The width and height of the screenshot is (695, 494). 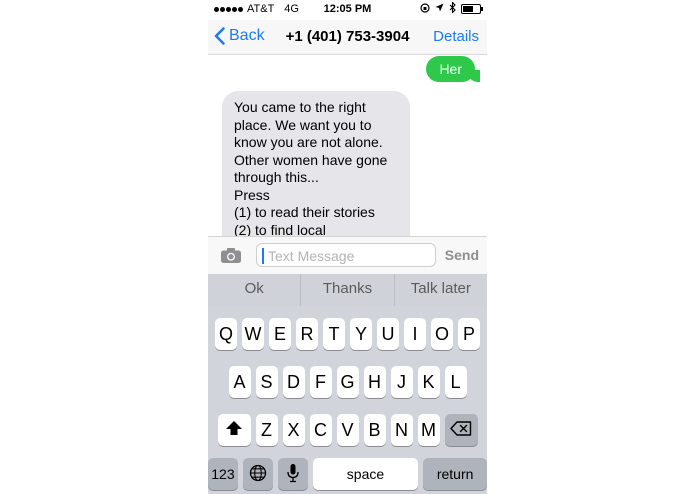 I want to click on outgoing-message-bubble: Her, so click(x=453, y=69).